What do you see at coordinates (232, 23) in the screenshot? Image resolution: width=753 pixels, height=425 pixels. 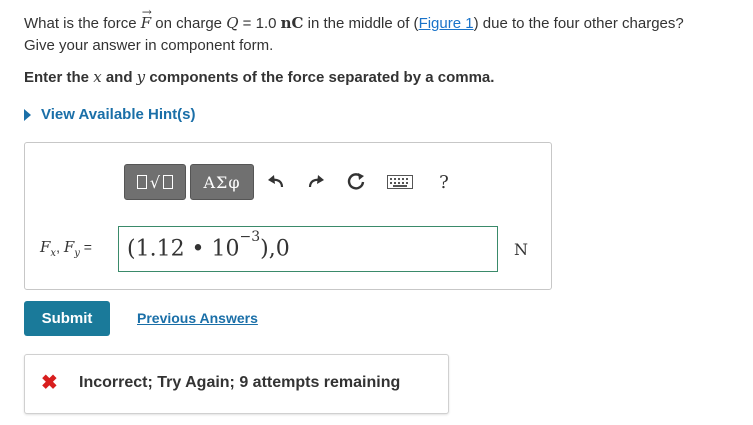 I see `charge-symbol: Q` at bounding box center [232, 23].